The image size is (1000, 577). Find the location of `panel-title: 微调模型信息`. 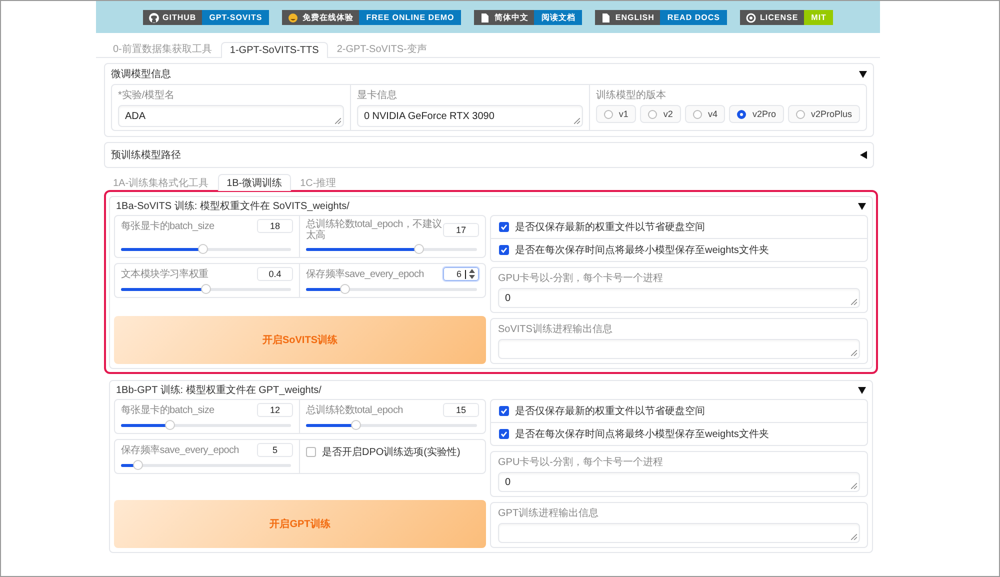

panel-title: 微调模型信息 is located at coordinates (141, 74).